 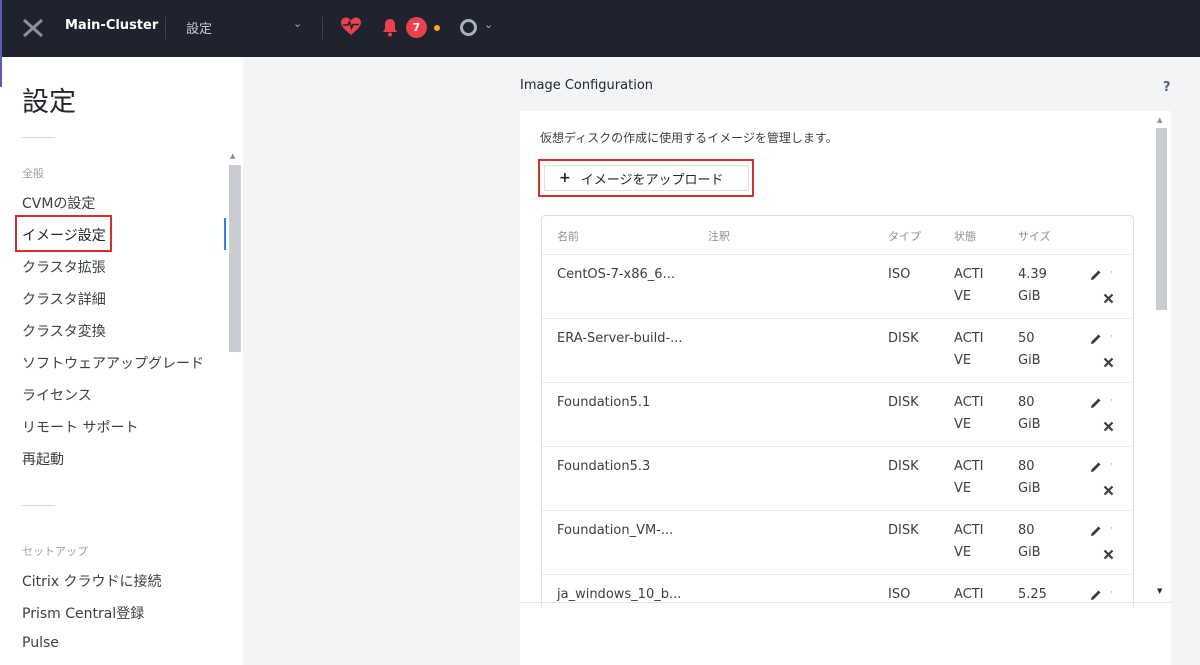 I want to click on warning-dot-icon, so click(x=437, y=28).